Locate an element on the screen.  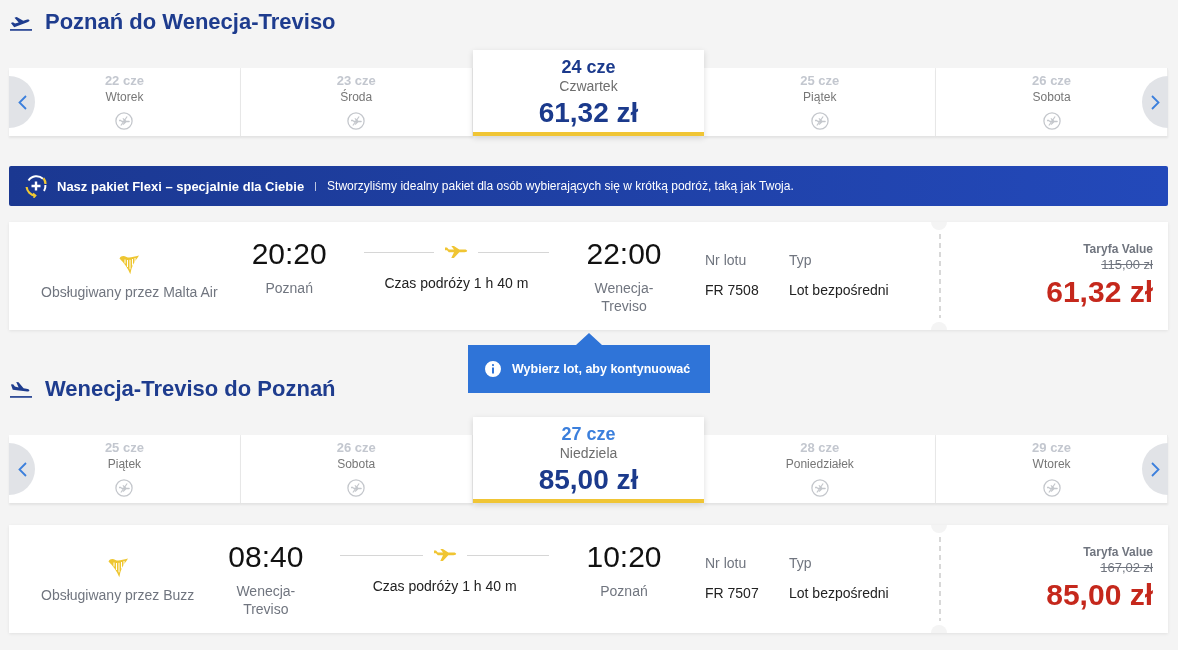
tooltip-text: Wybierz lot, aby kontynuować is located at coordinates (601, 369).